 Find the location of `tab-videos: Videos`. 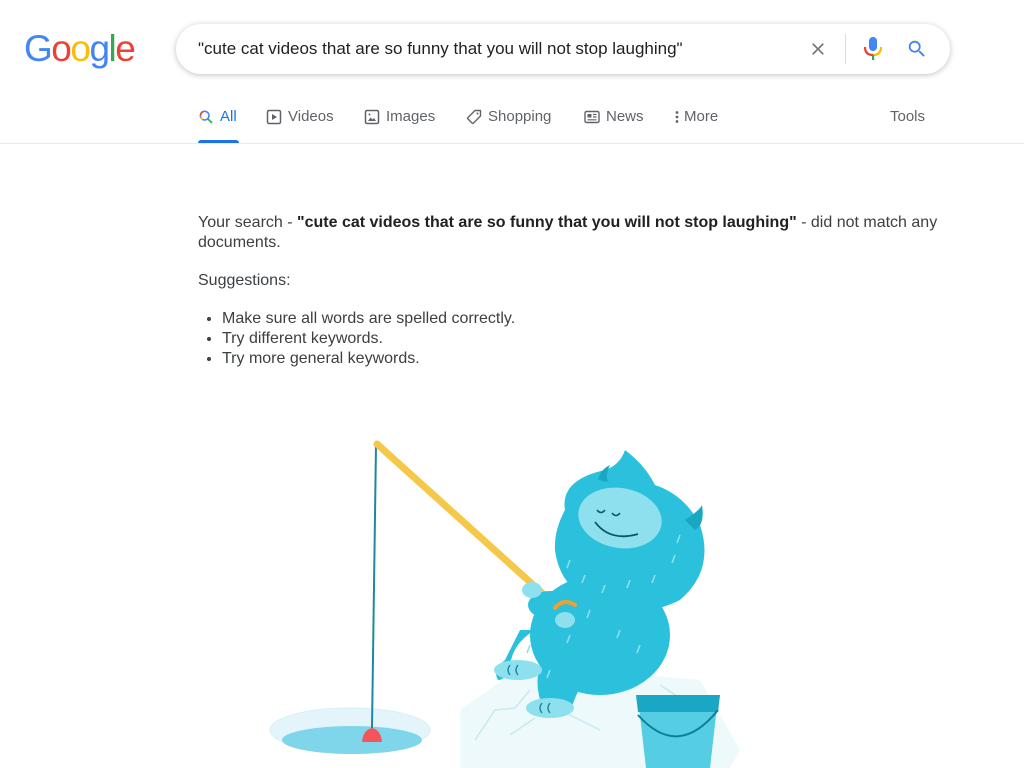

tab-videos: Videos is located at coordinates (300, 123).